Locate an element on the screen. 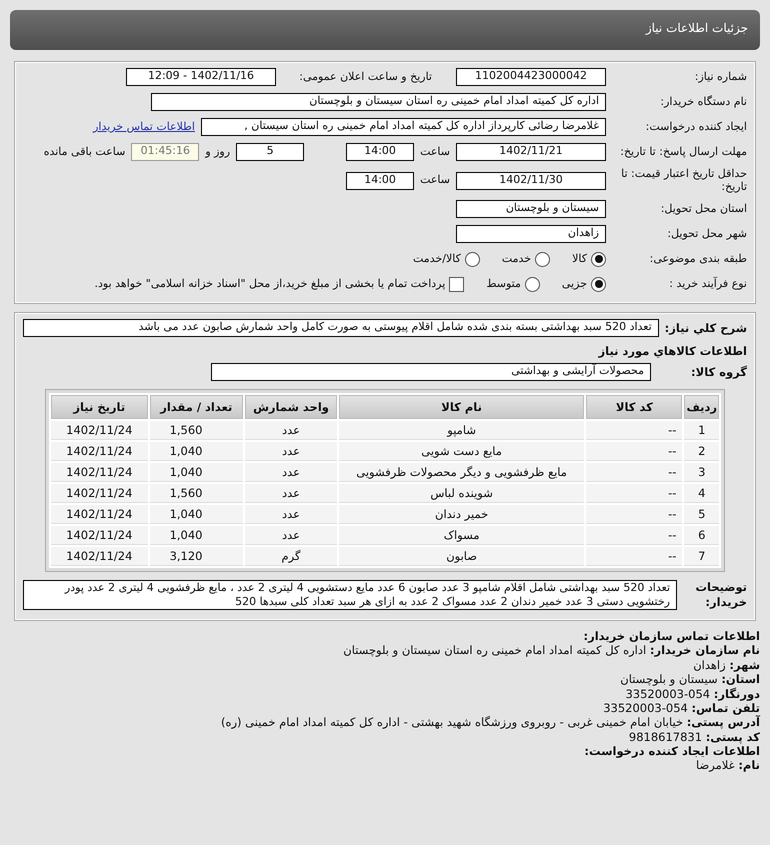 The width and height of the screenshot is (770, 845). notes-field: تعداد 520 سبد بهداشتی شامل اقلام شامپو 3 عدد صابون 6 عدد مایع دستشویی 4 لیتری 2 عدد ، مایع ظرفشویی 4 لیتری 2 عدد پودر رختشویی دستی 3 عدد خمیر دندان 2 عدد مسواک 2 عدد به ازای هر سبد تعداد کلی سبدها 520 is located at coordinates (350, 595).